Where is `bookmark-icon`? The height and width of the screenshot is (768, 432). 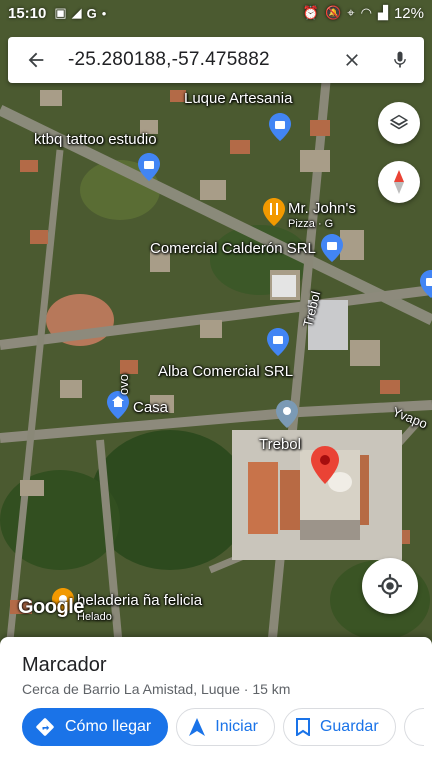
bookmark-icon is located at coordinates (302, 727).